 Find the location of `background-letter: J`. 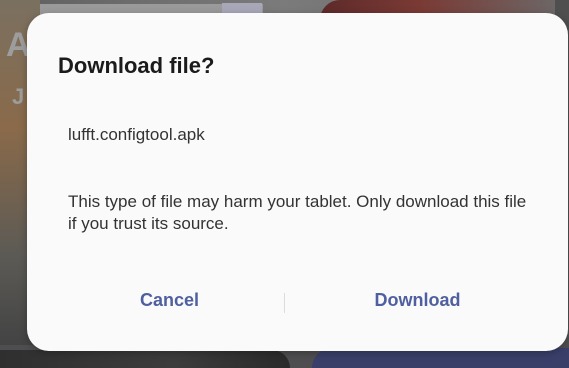

background-letter: J is located at coordinates (18, 96).